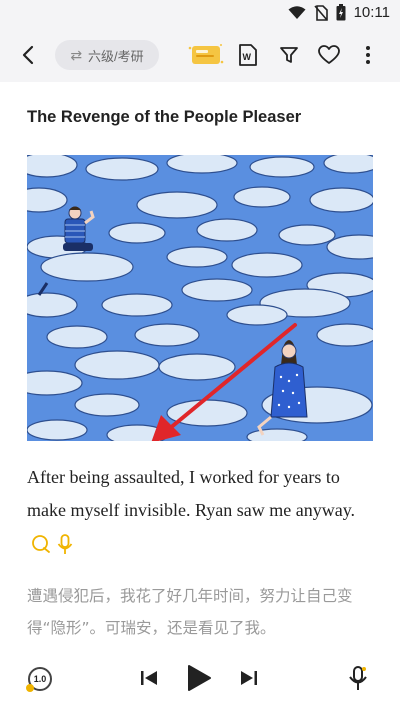 The height and width of the screenshot is (711, 400). I want to click on back-button, so click(28, 55).